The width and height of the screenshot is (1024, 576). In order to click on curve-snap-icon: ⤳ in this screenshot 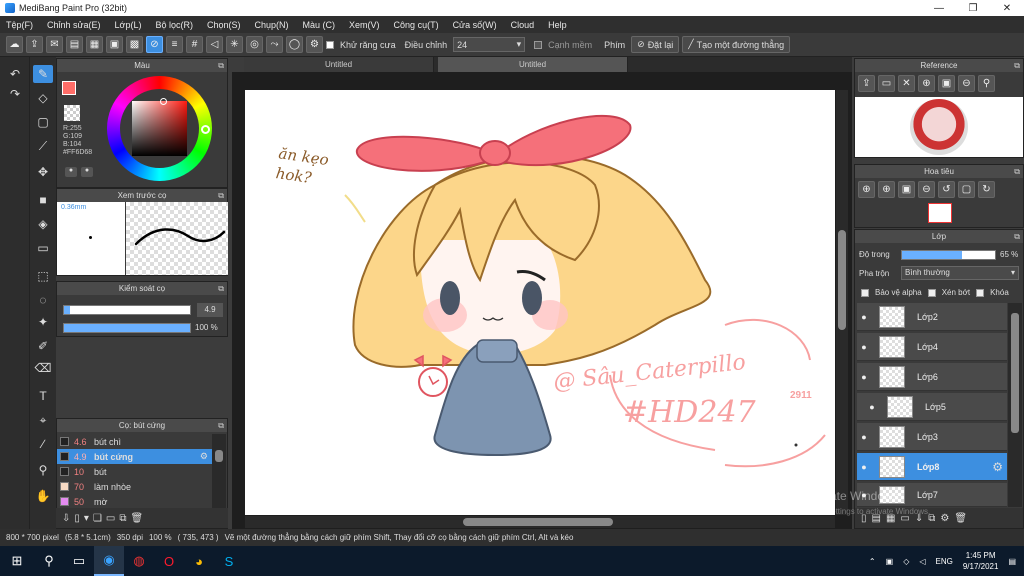, I will do `click(274, 44)`.